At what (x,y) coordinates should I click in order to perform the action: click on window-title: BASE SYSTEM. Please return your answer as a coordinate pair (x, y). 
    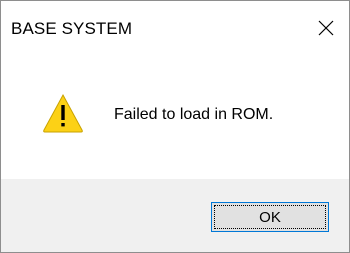
    Looking at the image, I should click on (72, 28).